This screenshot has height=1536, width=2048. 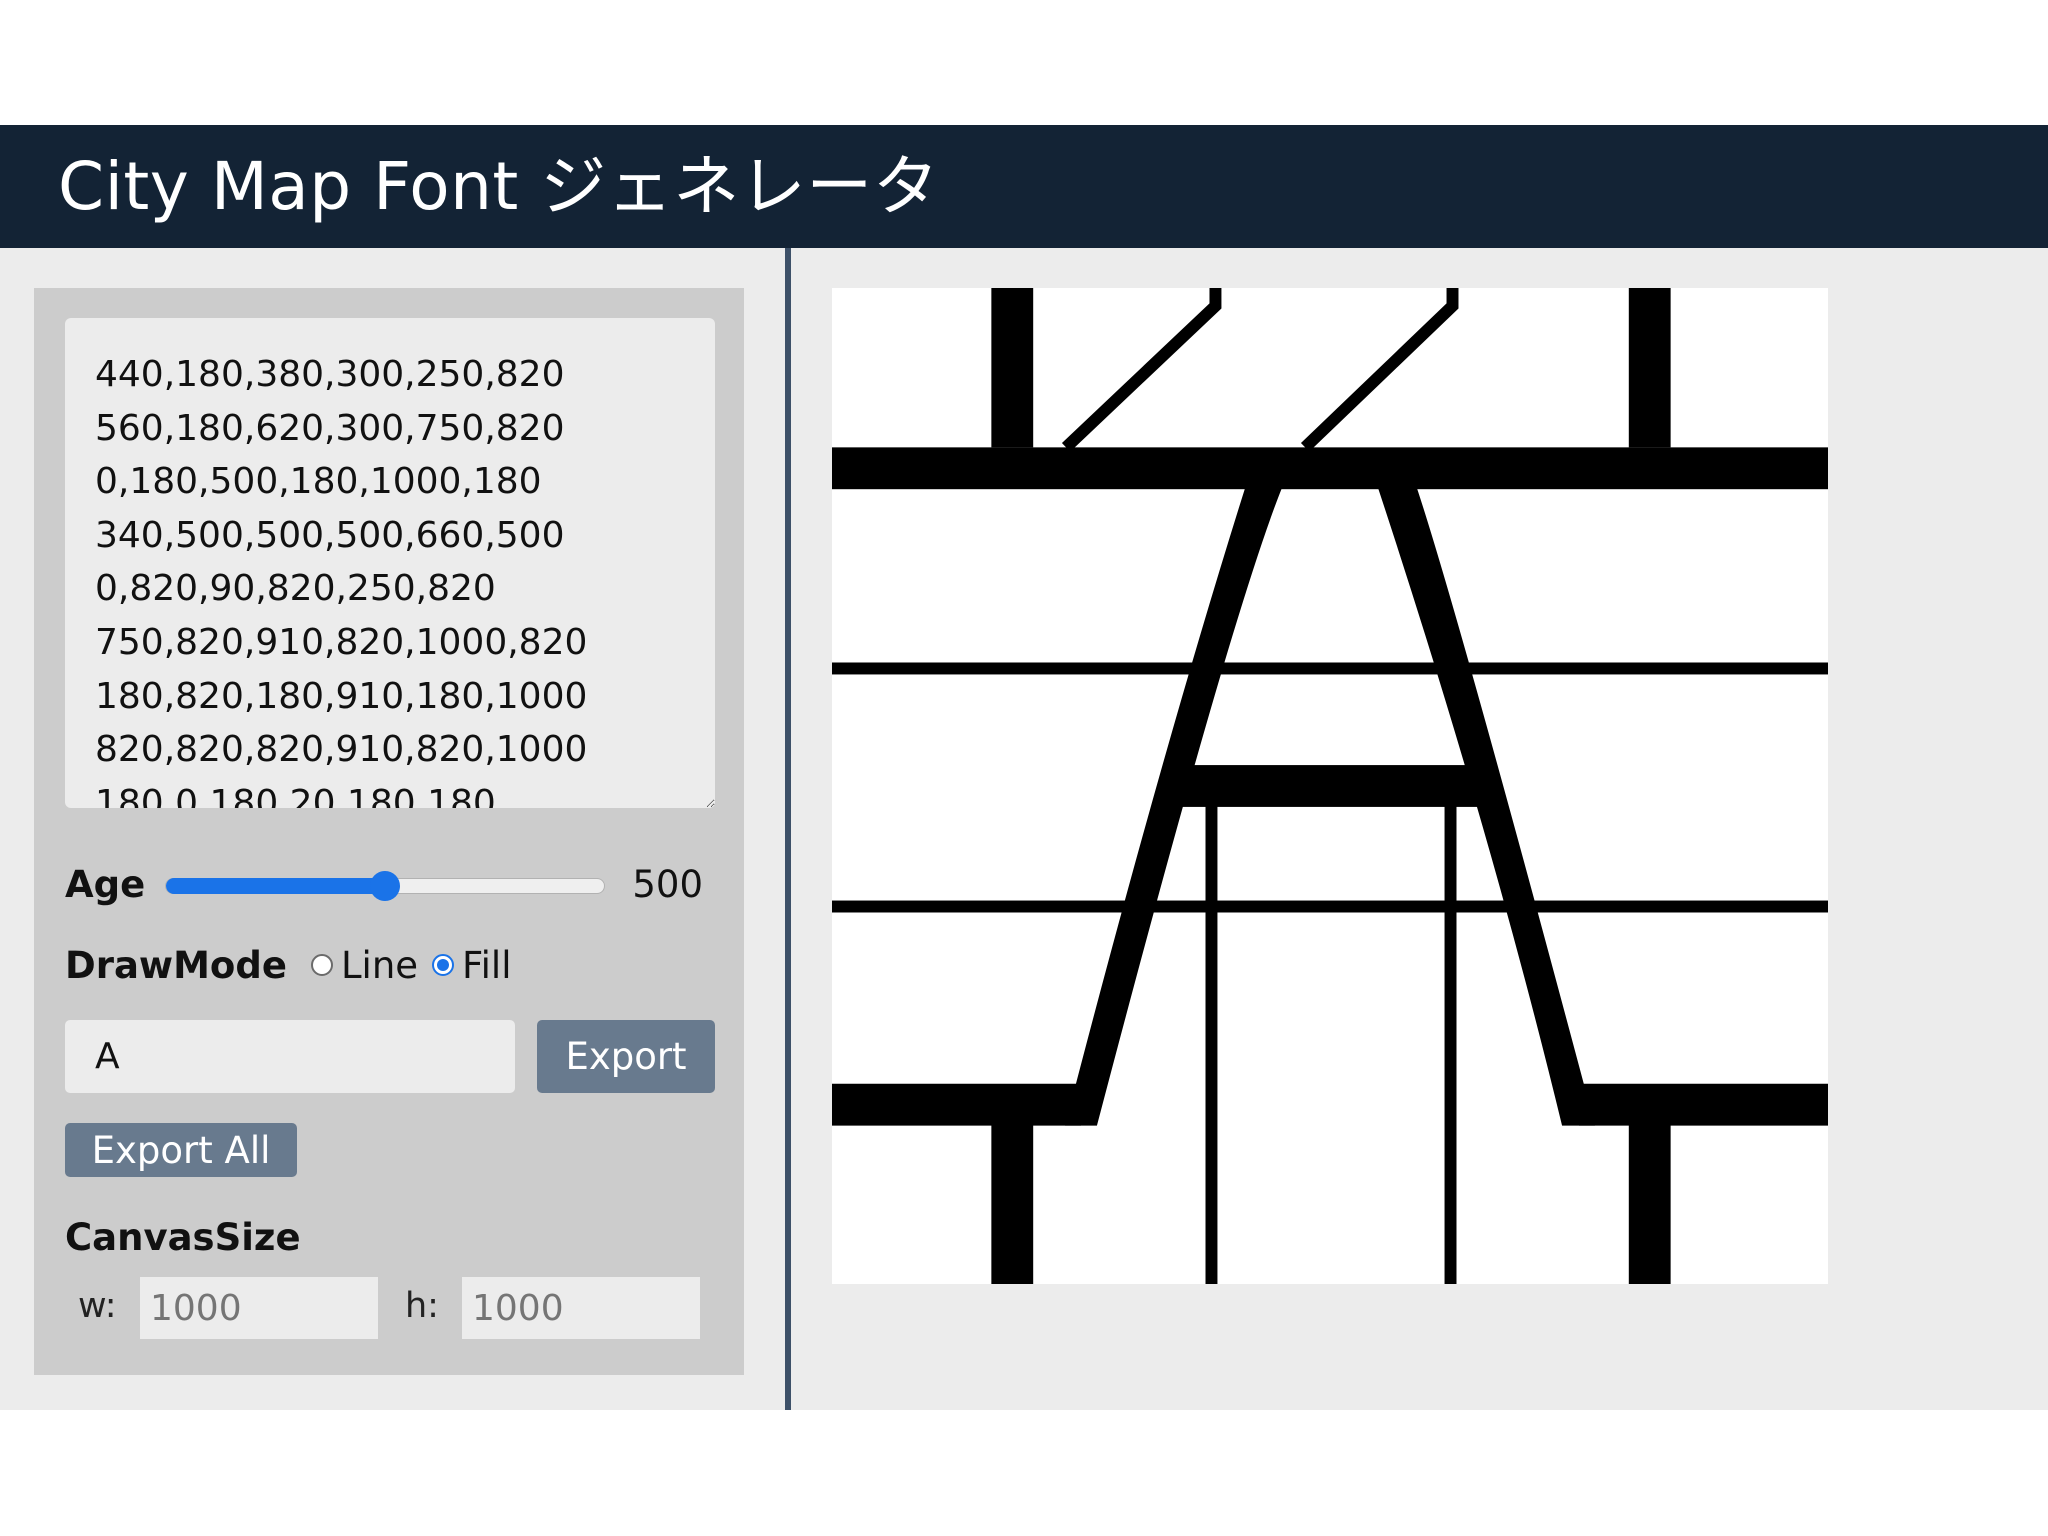 What do you see at coordinates (626, 1056) in the screenshot?
I see `export-button: Export` at bounding box center [626, 1056].